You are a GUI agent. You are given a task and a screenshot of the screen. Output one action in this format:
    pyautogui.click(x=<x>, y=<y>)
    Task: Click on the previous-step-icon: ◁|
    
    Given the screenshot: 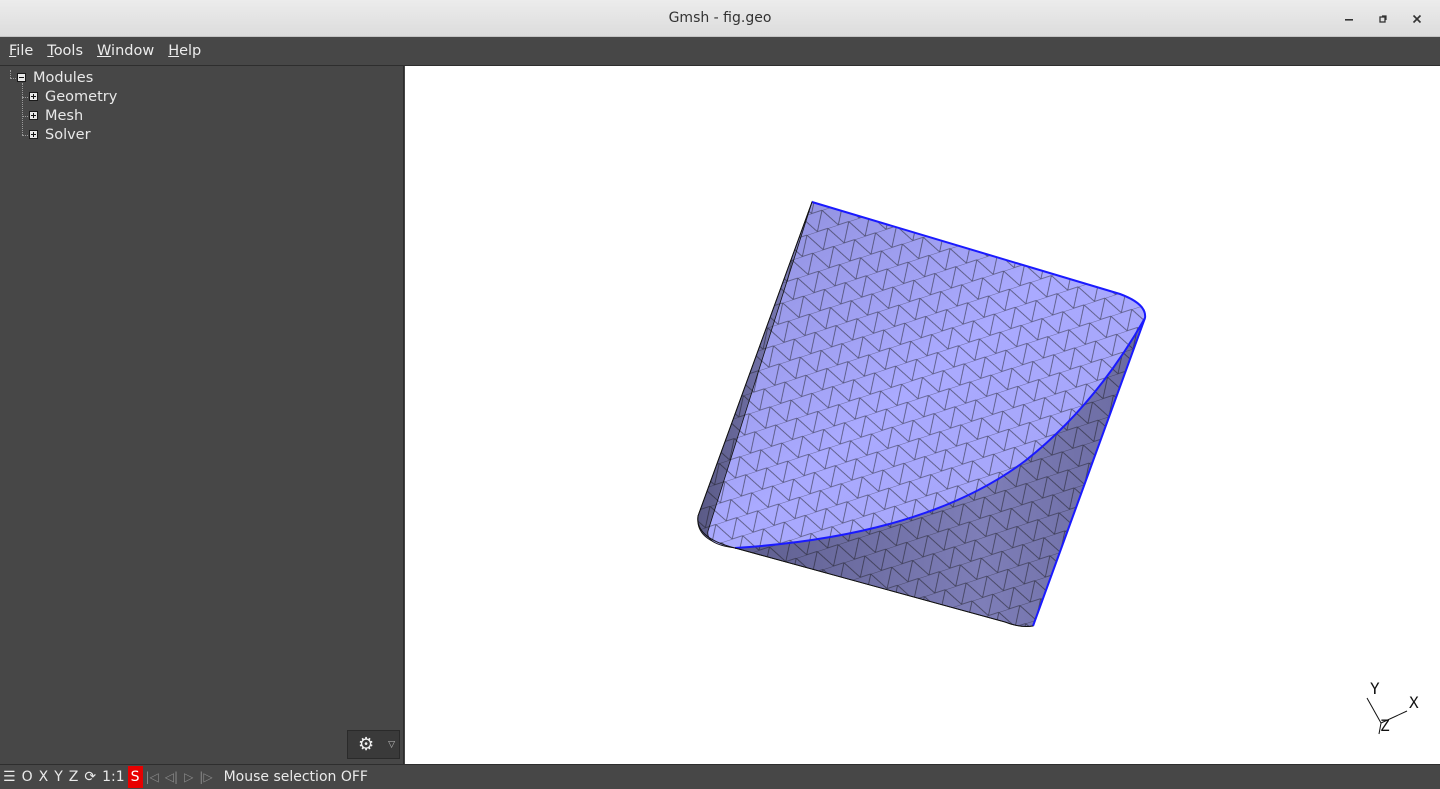 What is the action you would take?
    pyautogui.click(x=171, y=777)
    